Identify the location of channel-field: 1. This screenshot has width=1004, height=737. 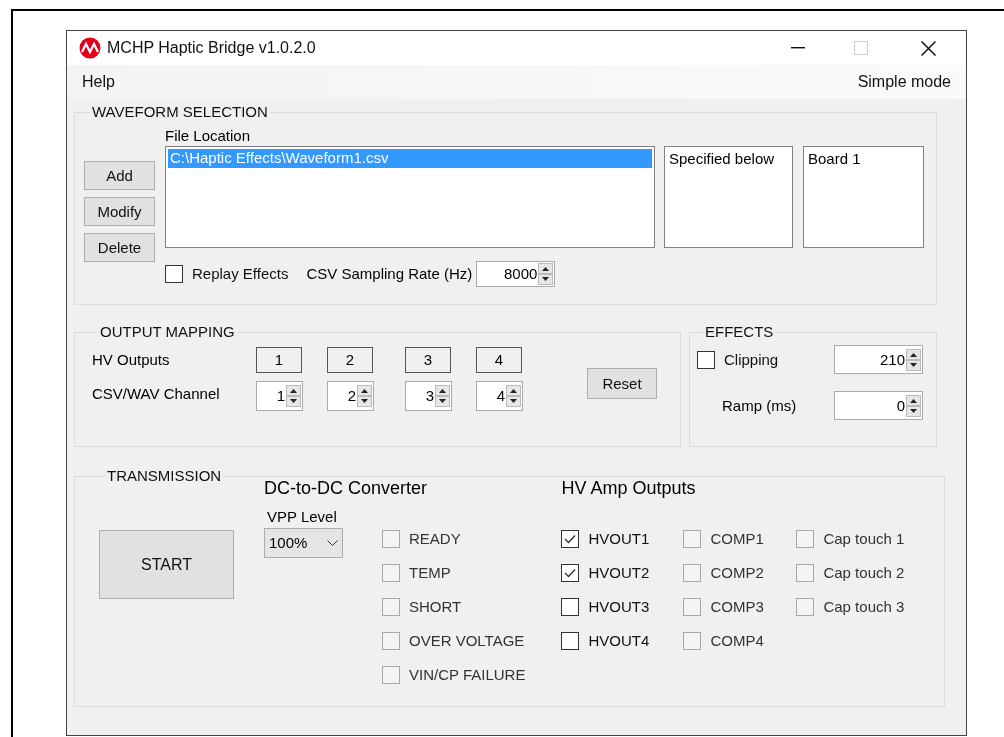
(279, 396).